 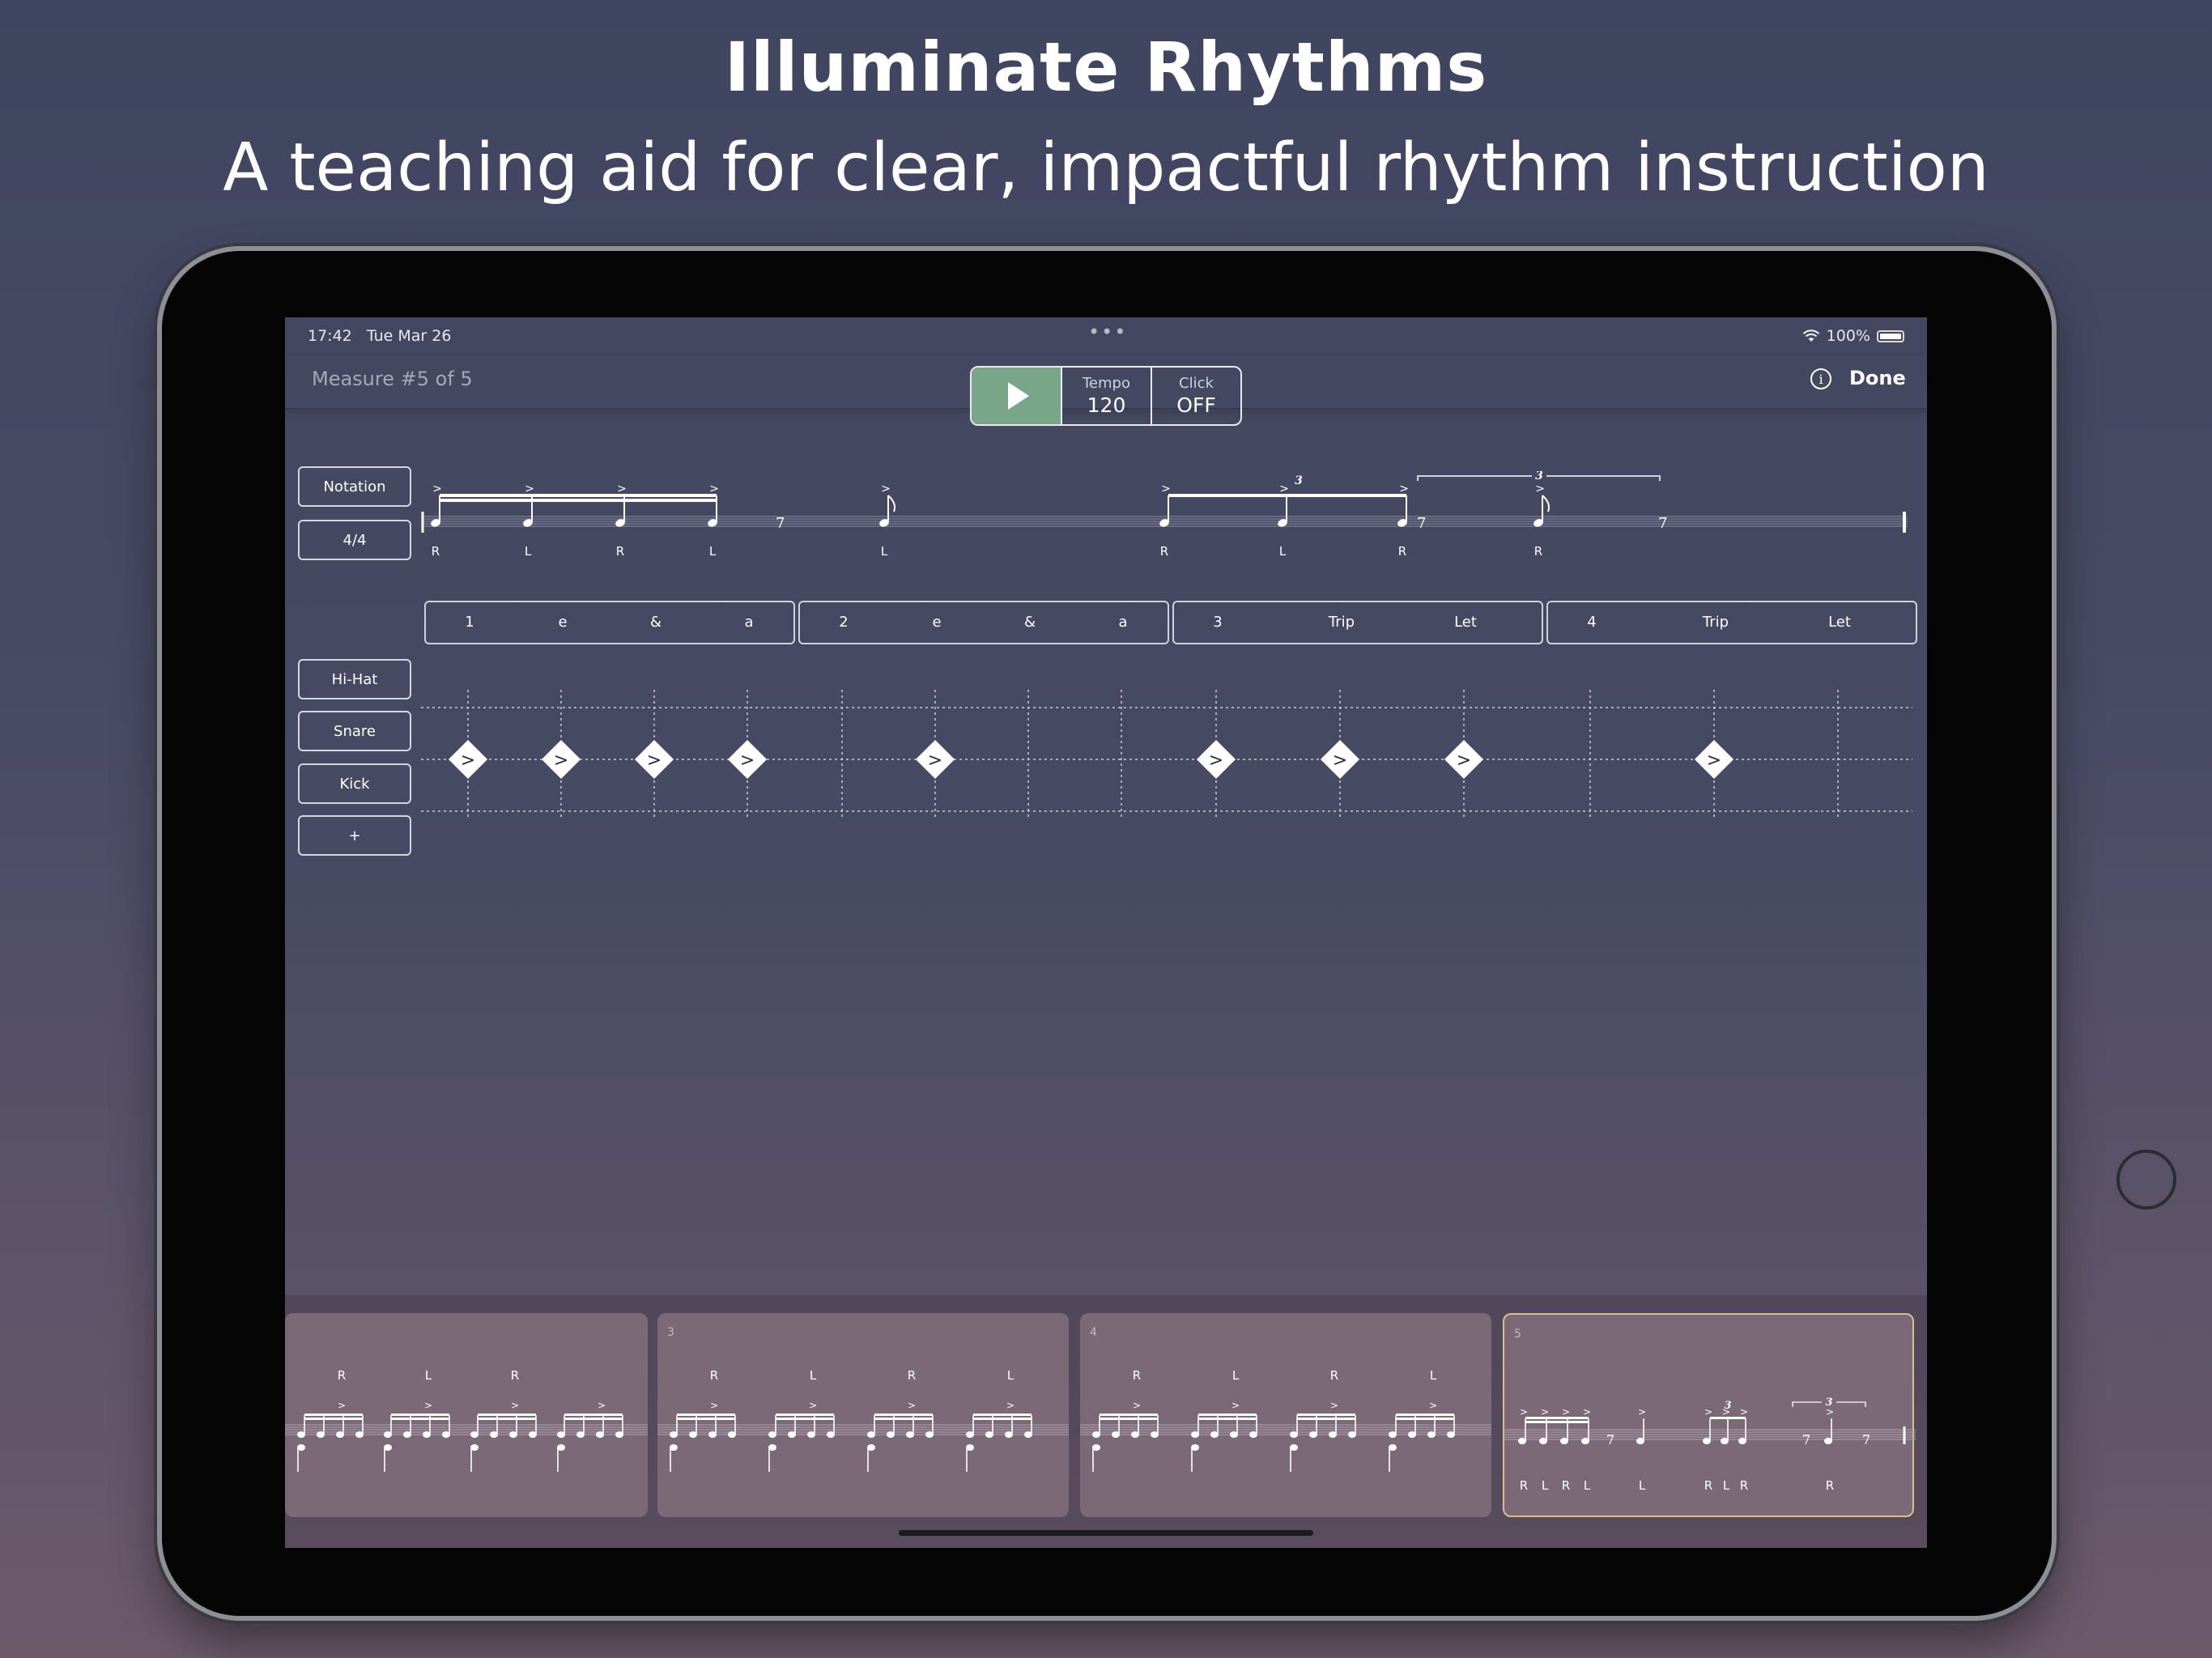 I want to click on tempo-control: Tempo 120, so click(x=1106, y=396).